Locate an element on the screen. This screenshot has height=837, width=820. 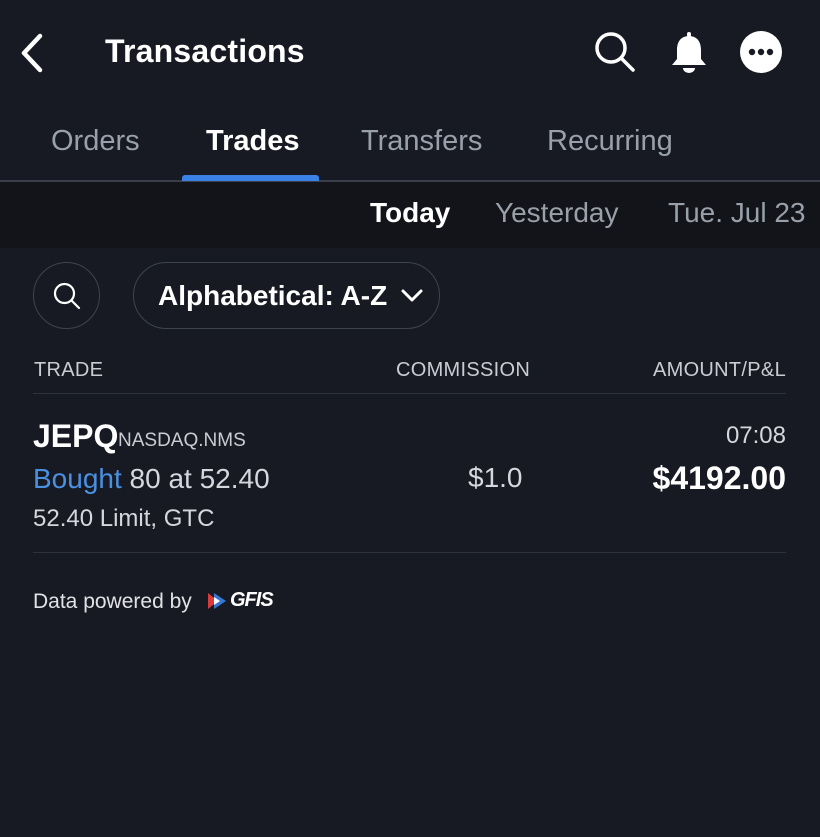
chevron-left-icon is located at coordinates (32, 53).